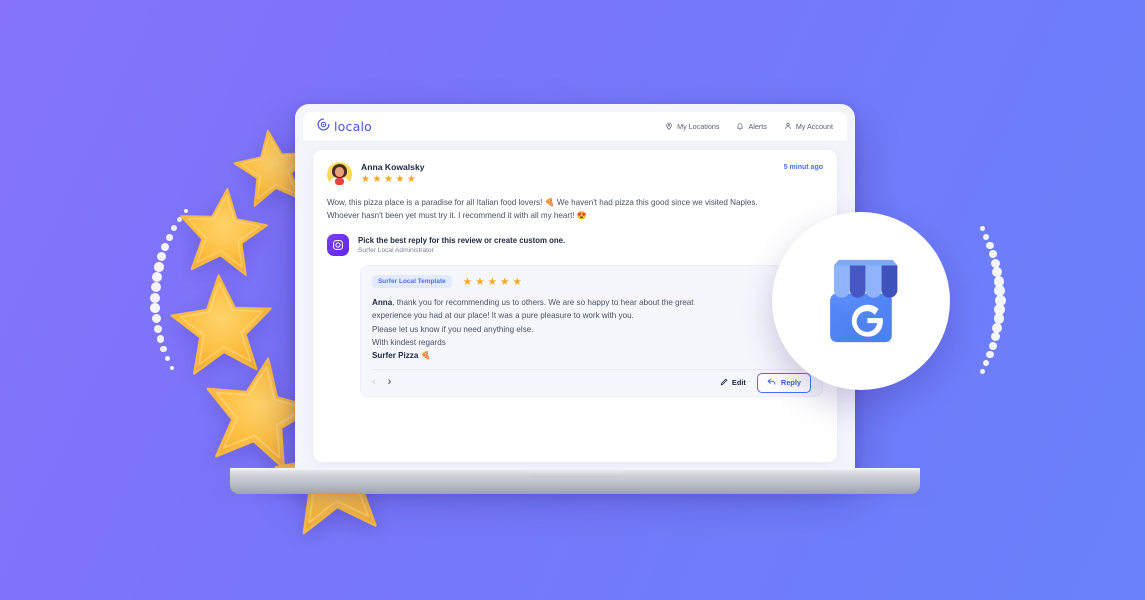 Image resolution: width=1145 pixels, height=600 pixels. Describe the element at coordinates (401, 355) in the screenshot. I see `template-signature: Surfer Pizza 🍕` at that location.